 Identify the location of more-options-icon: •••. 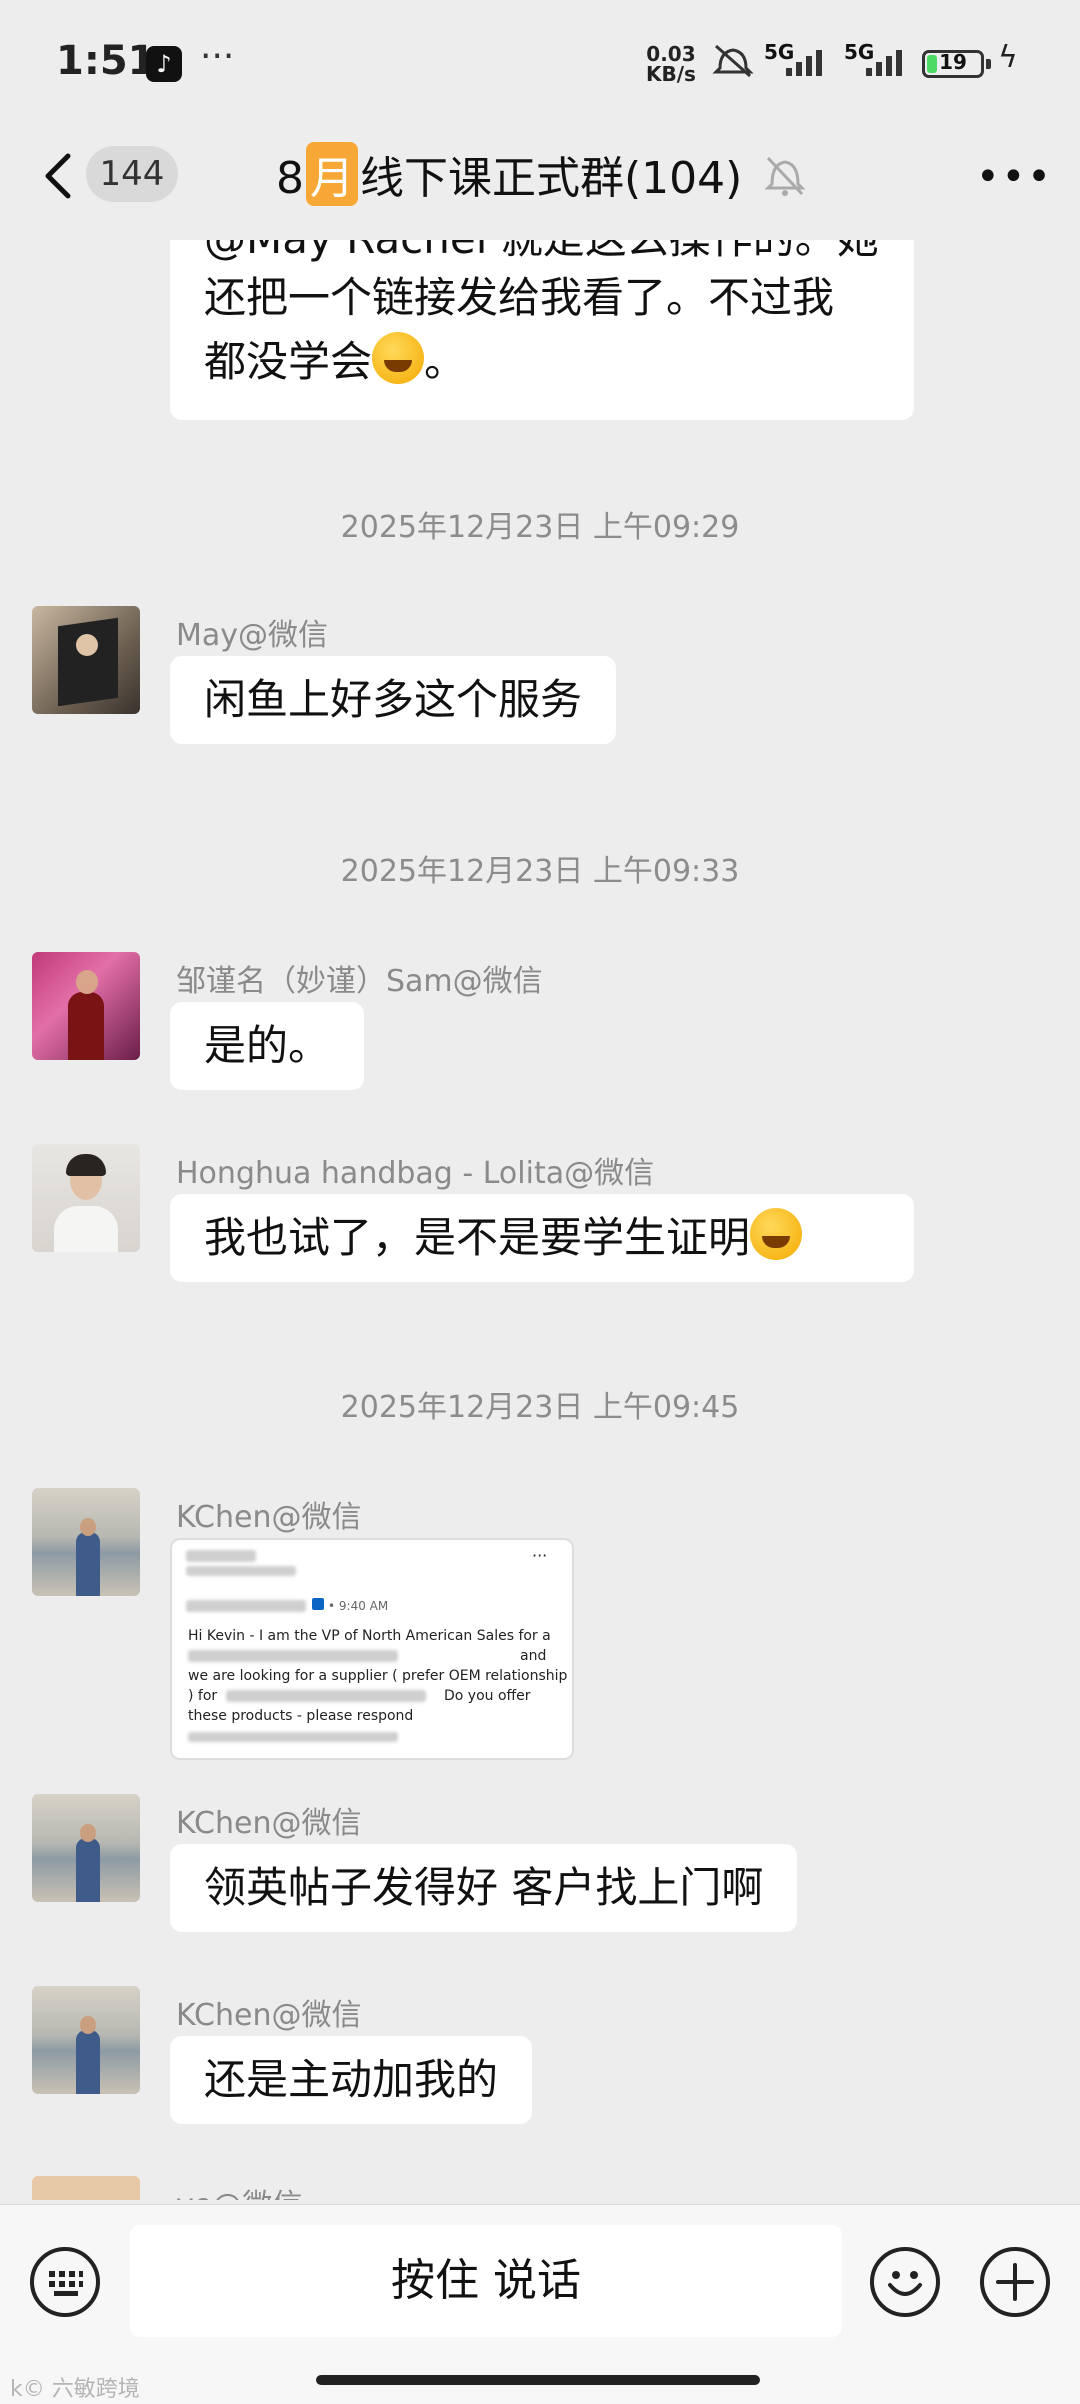
(1014, 177).